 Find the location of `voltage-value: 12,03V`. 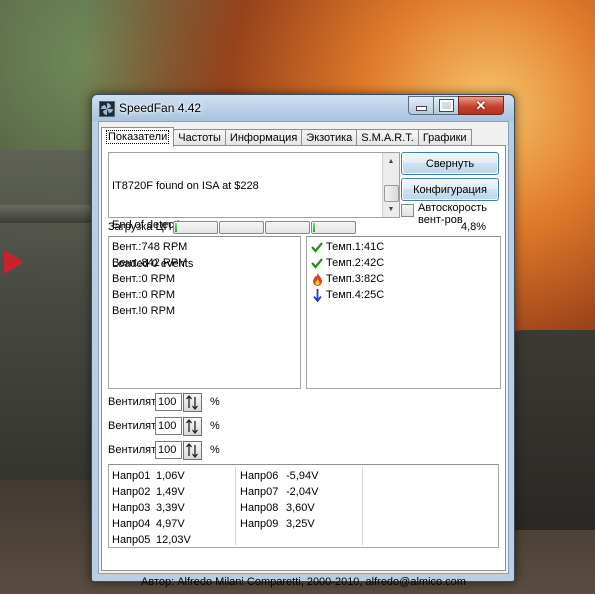

voltage-value: 12,03V is located at coordinates (173, 540).